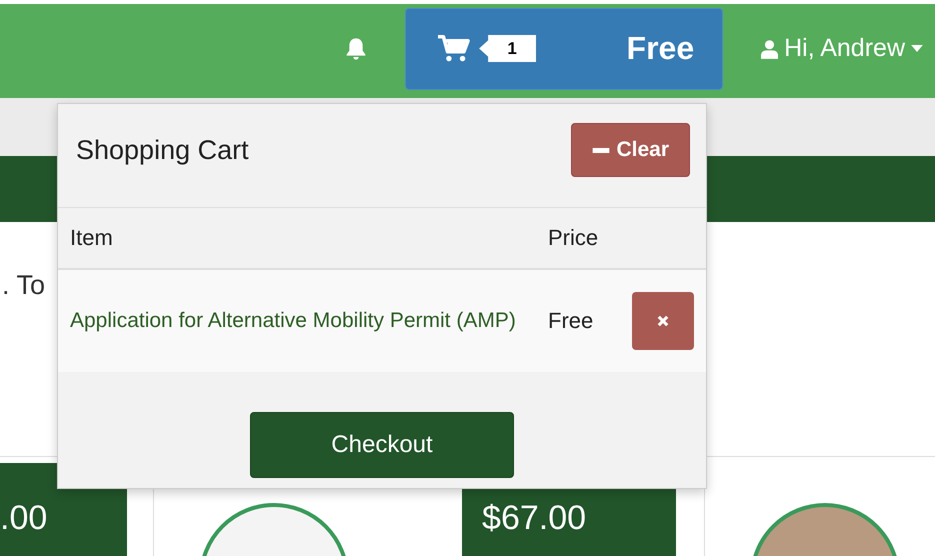 Image resolution: width=935 pixels, height=556 pixels. What do you see at coordinates (24, 285) in the screenshot?
I see `page-text: . To` at bounding box center [24, 285].